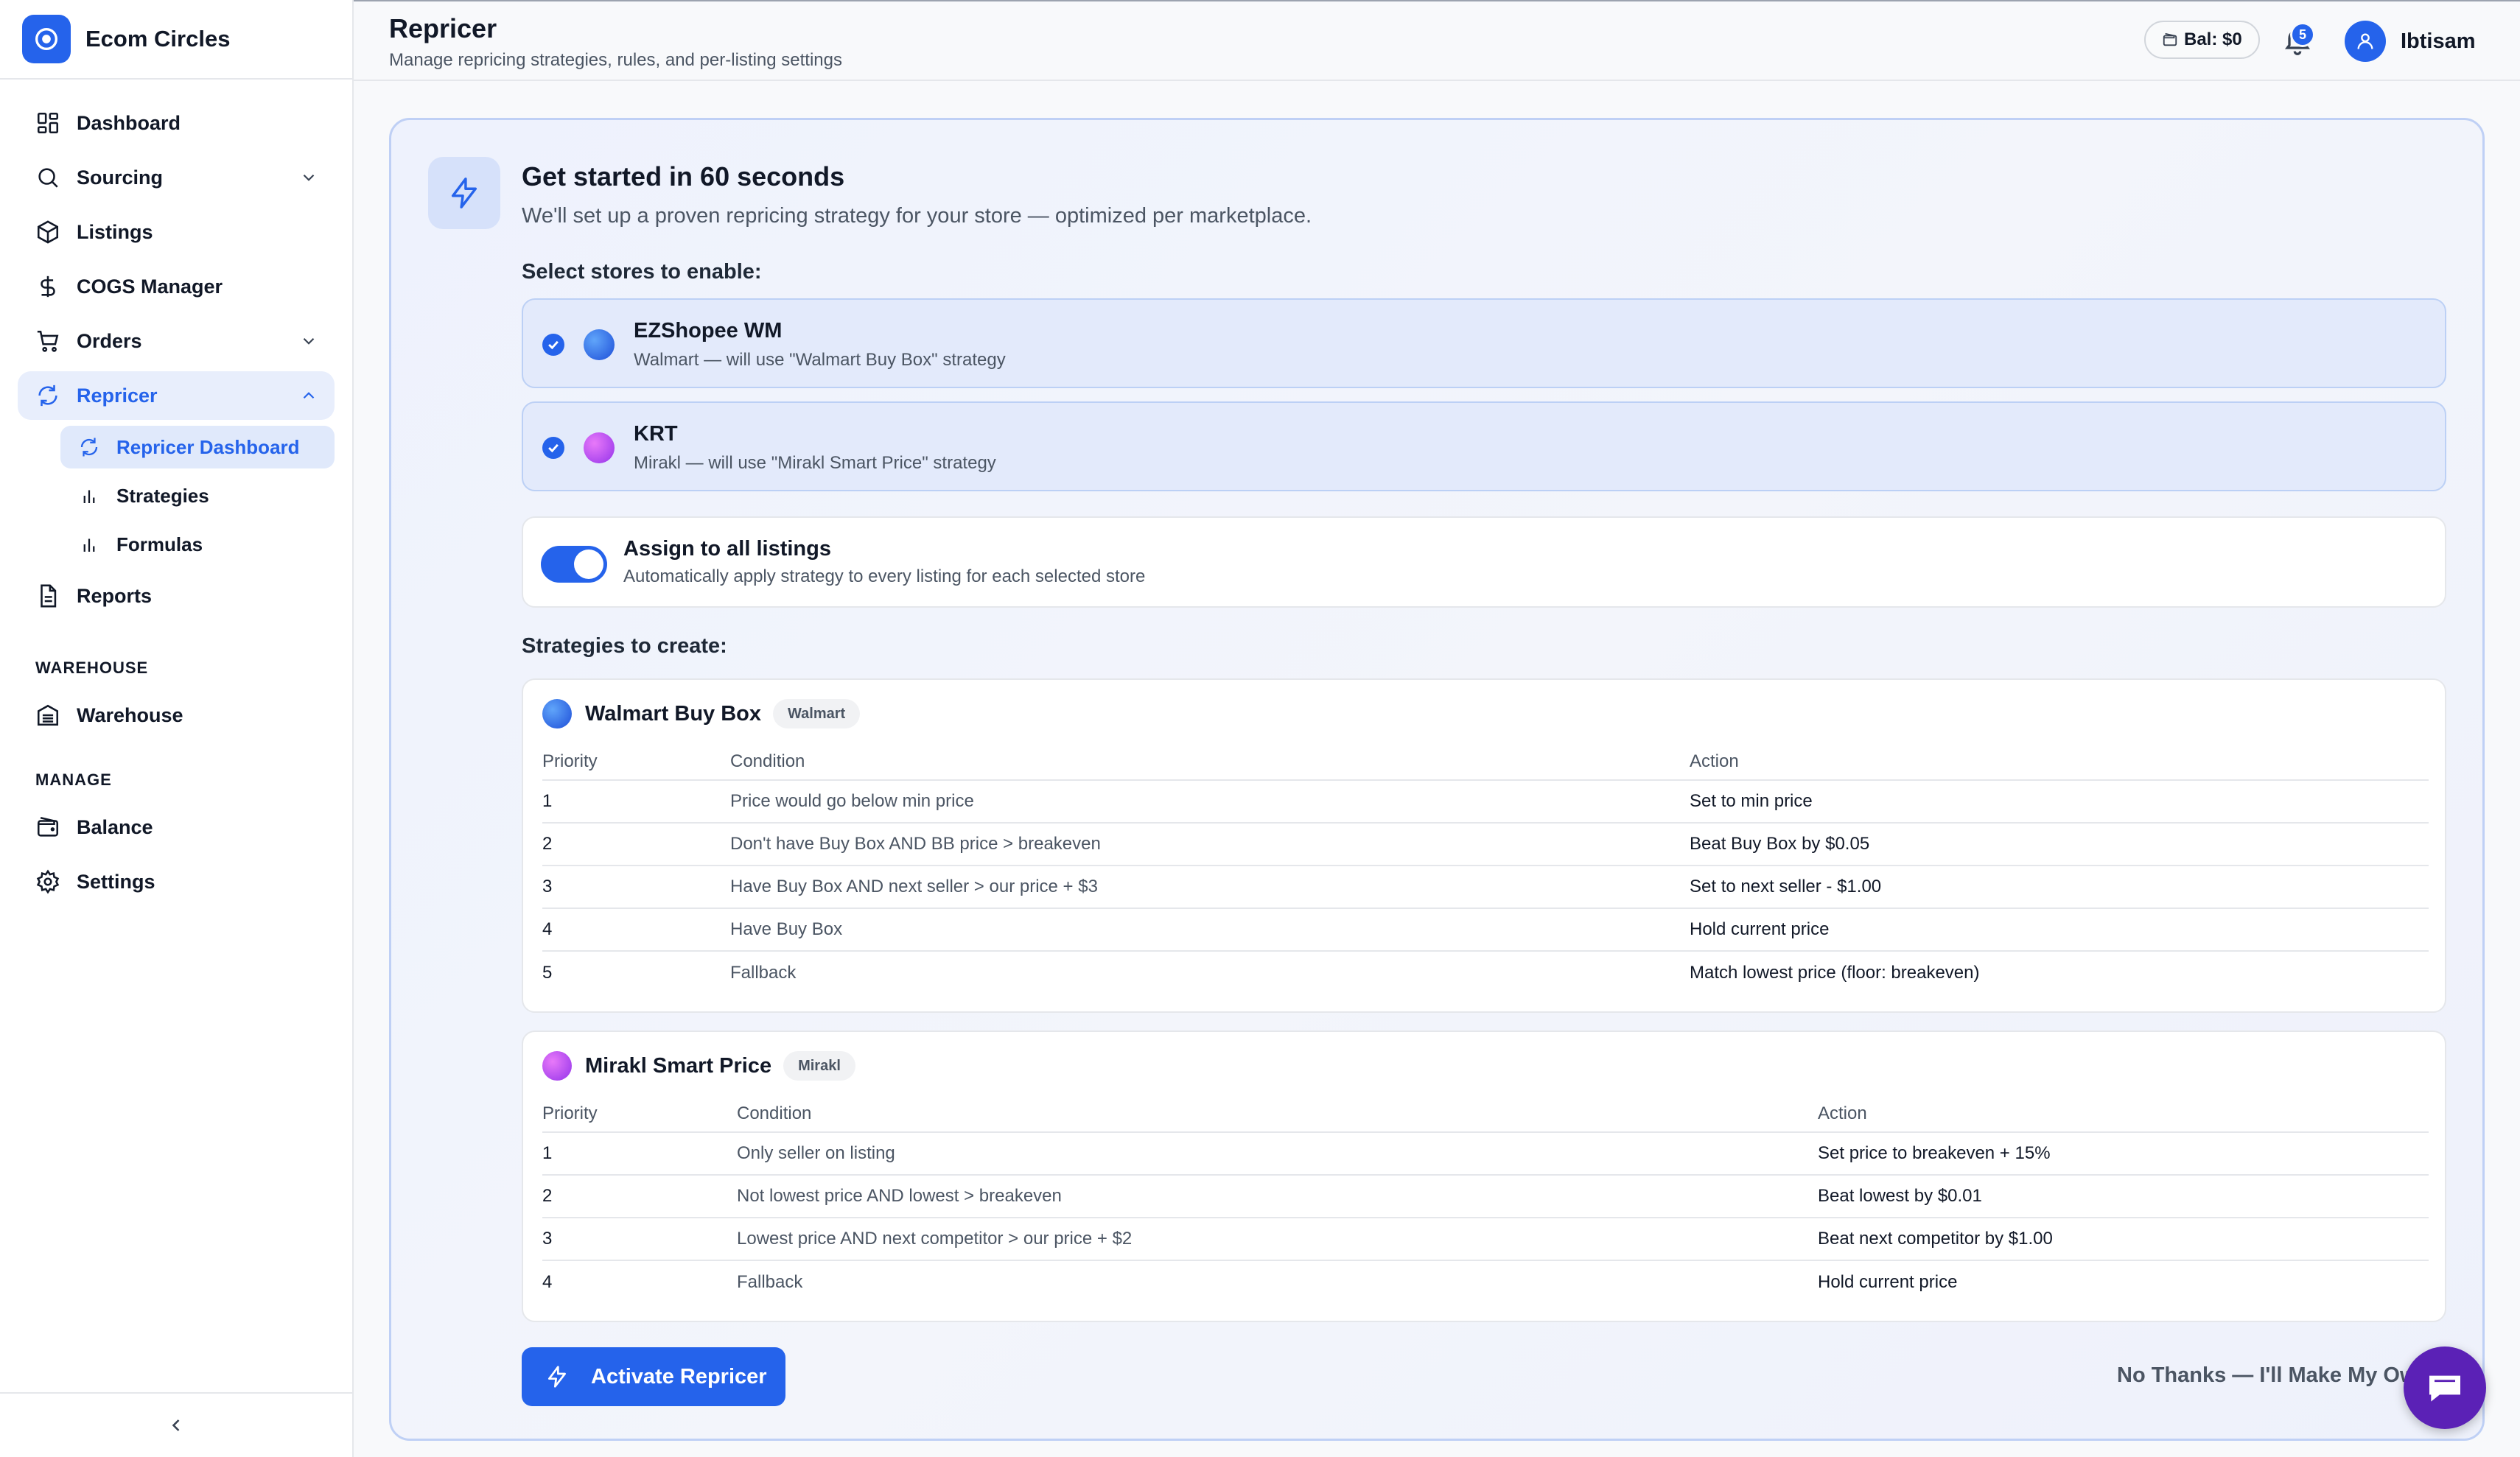 The image size is (2520, 1457). What do you see at coordinates (588, 564) in the screenshot?
I see `toggle-knob` at bounding box center [588, 564].